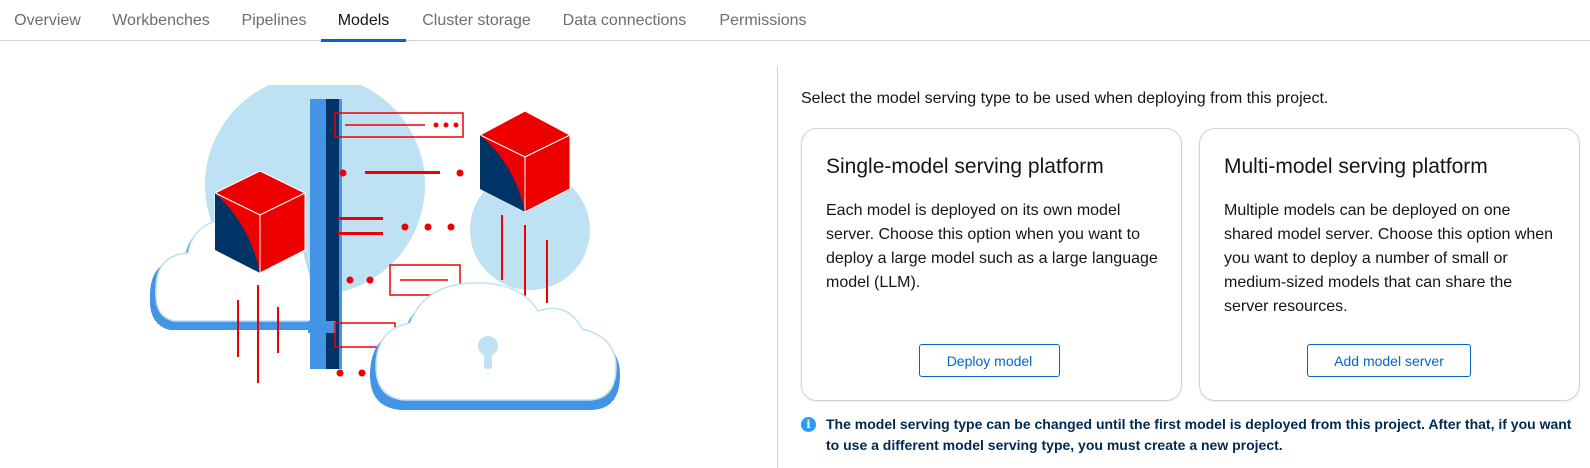 This screenshot has height=468, width=1590. Describe the element at coordinates (1356, 166) in the screenshot. I see `card-title: Multi-model serving platform` at that location.